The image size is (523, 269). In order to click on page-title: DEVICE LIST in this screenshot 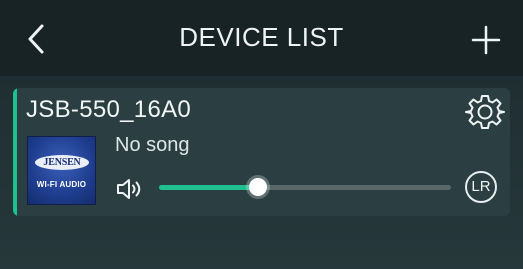, I will do `click(261, 37)`.